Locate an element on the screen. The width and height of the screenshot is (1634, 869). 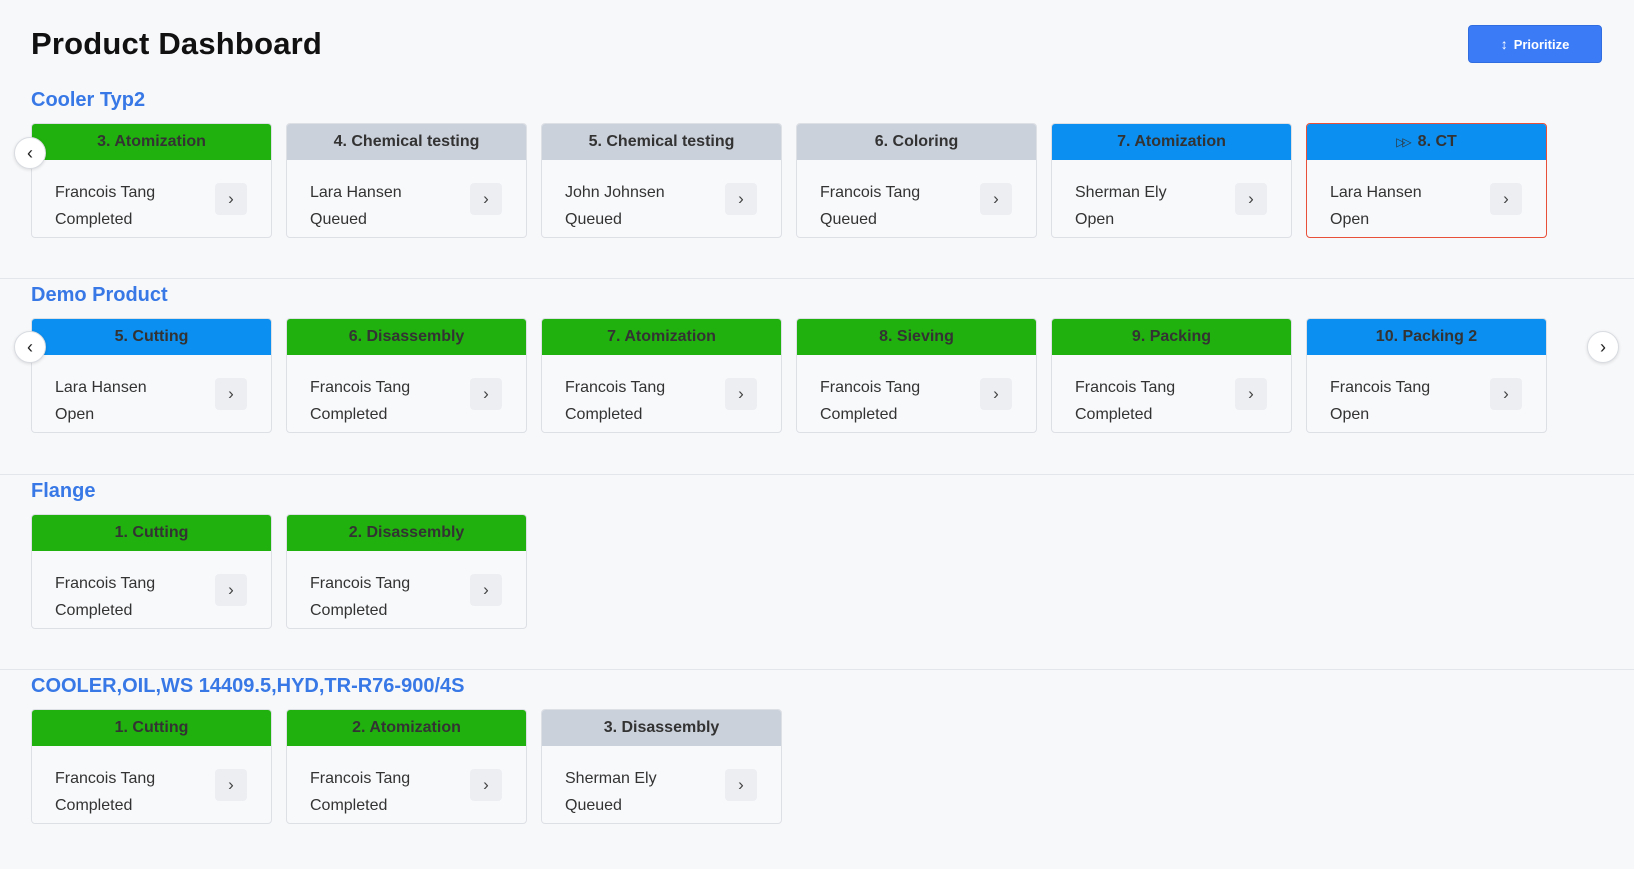
step-card: 2. Disassembly Francois Tang Completed › is located at coordinates (406, 571).